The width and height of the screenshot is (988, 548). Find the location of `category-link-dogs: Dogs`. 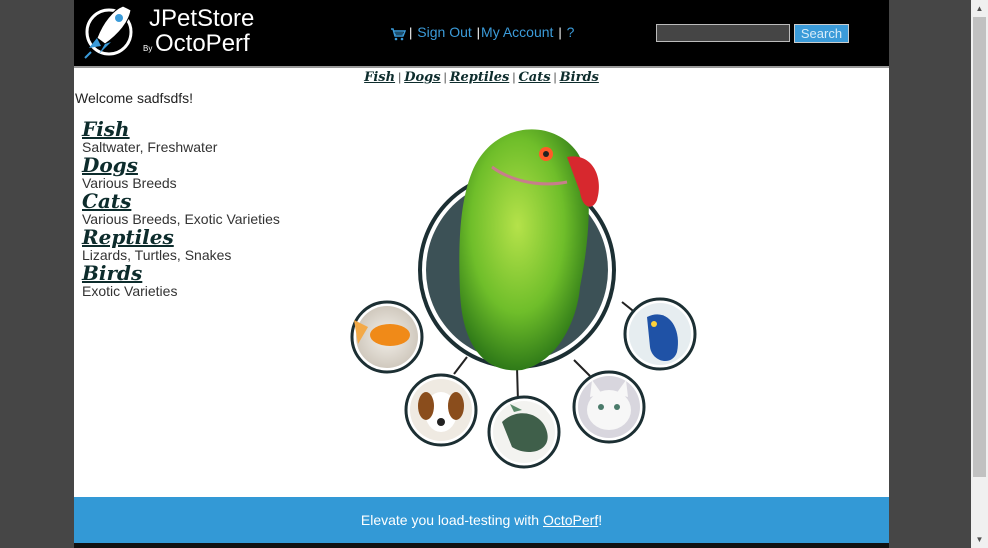

category-link-dogs: Dogs is located at coordinates (181, 165).